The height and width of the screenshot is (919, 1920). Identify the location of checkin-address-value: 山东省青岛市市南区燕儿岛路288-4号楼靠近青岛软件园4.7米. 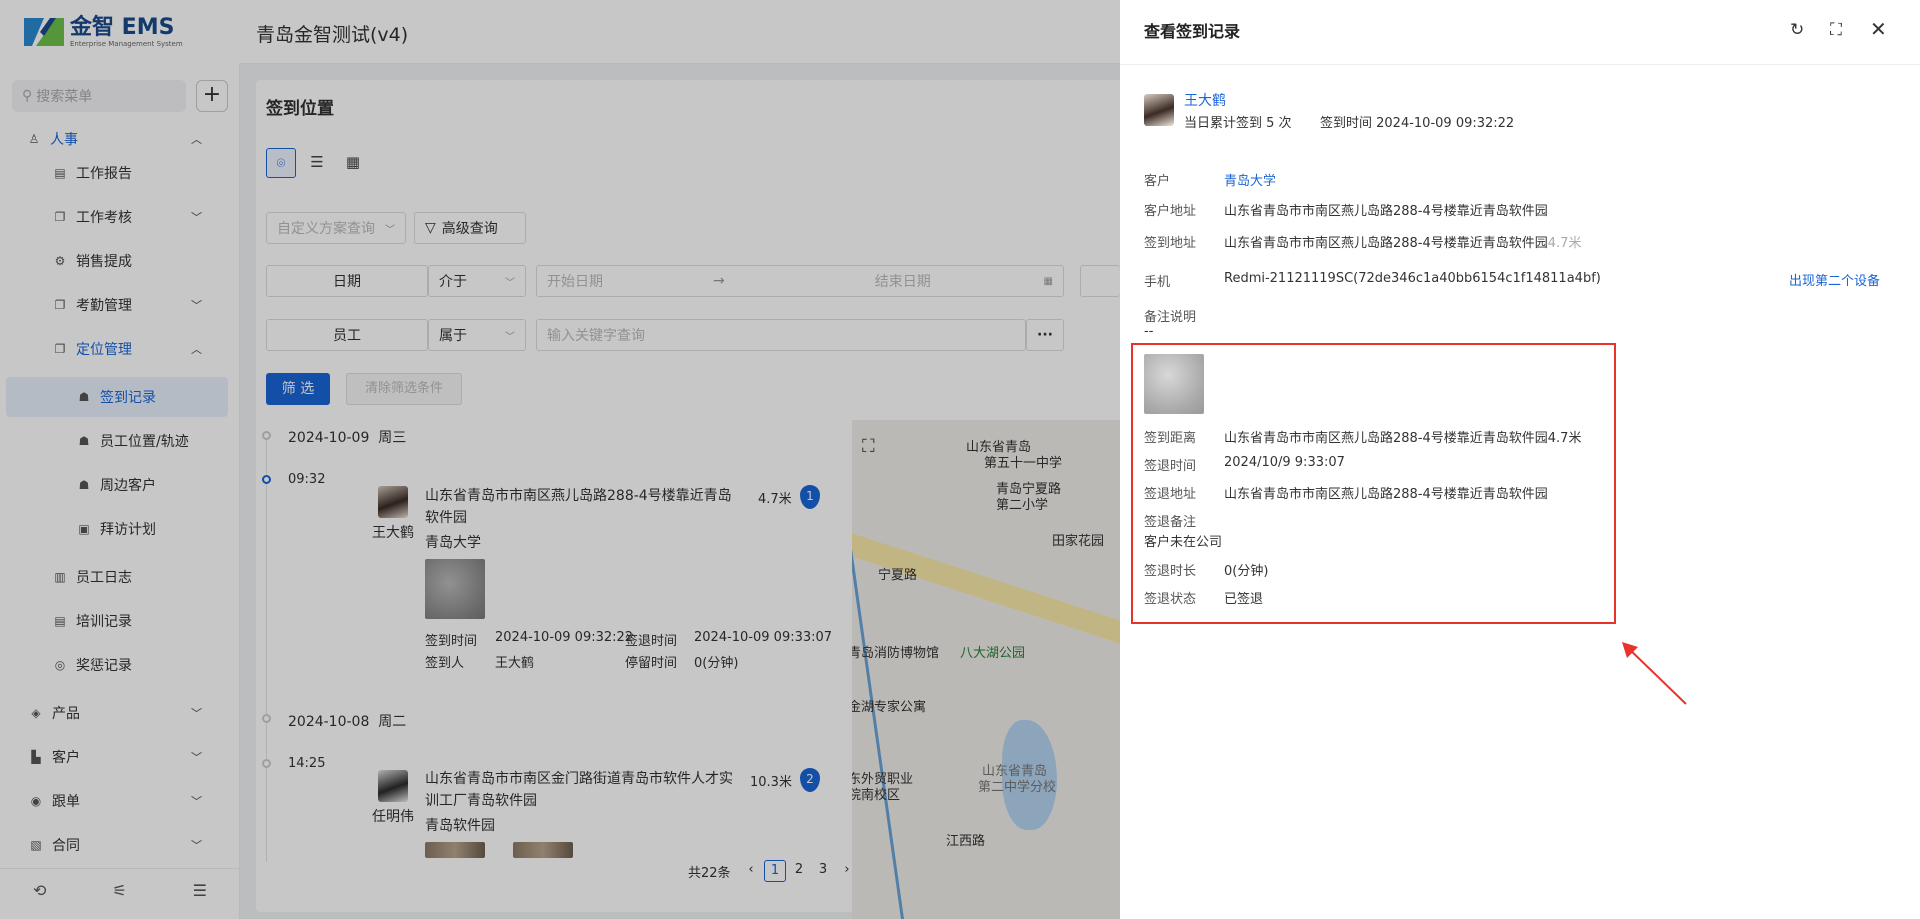
(1402, 241).